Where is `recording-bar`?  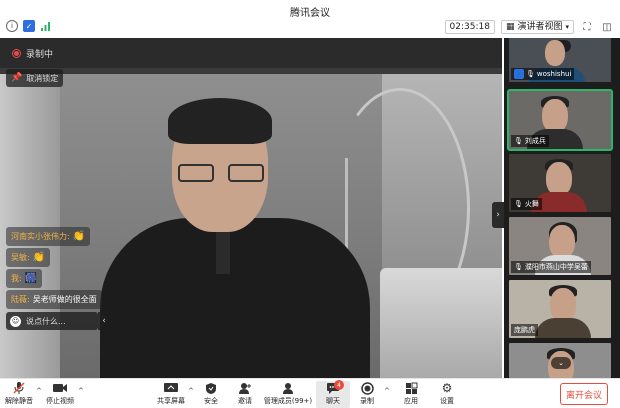
recording-bar is located at coordinates (251, 53).